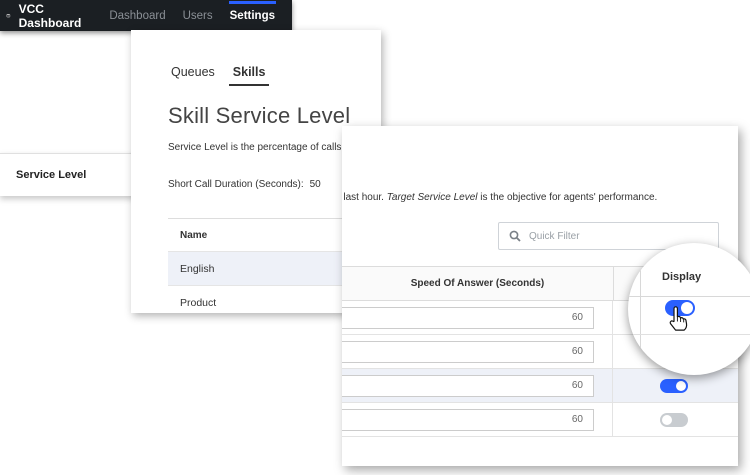  Describe the element at coordinates (259, 115) in the screenshot. I see `page-title: Skill Service Level` at that location.